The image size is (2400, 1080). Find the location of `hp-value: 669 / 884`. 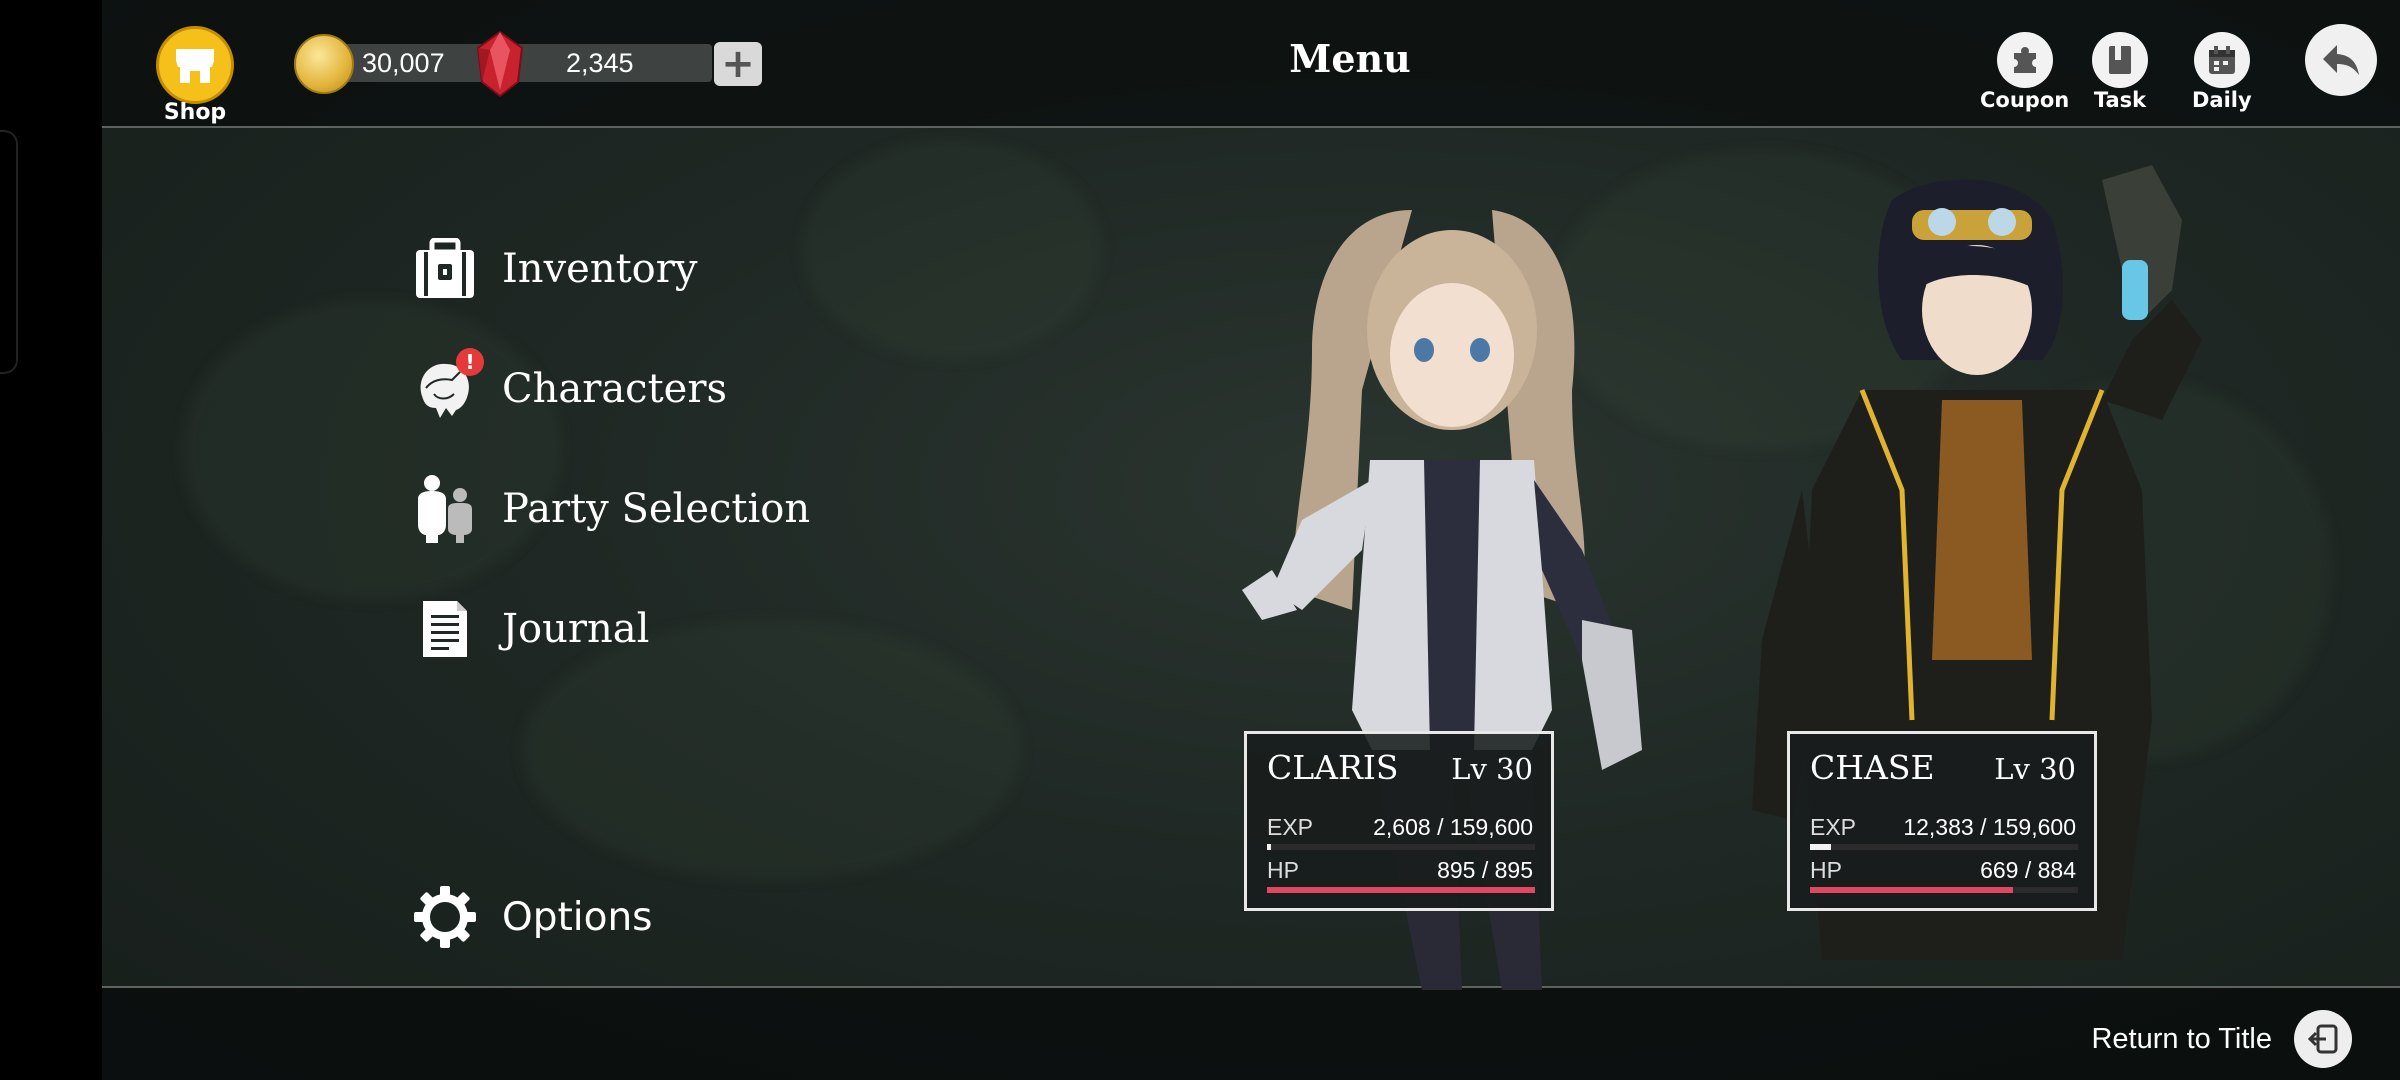

hp-value: 669 / 884 is located at coordinates (2028, 870).